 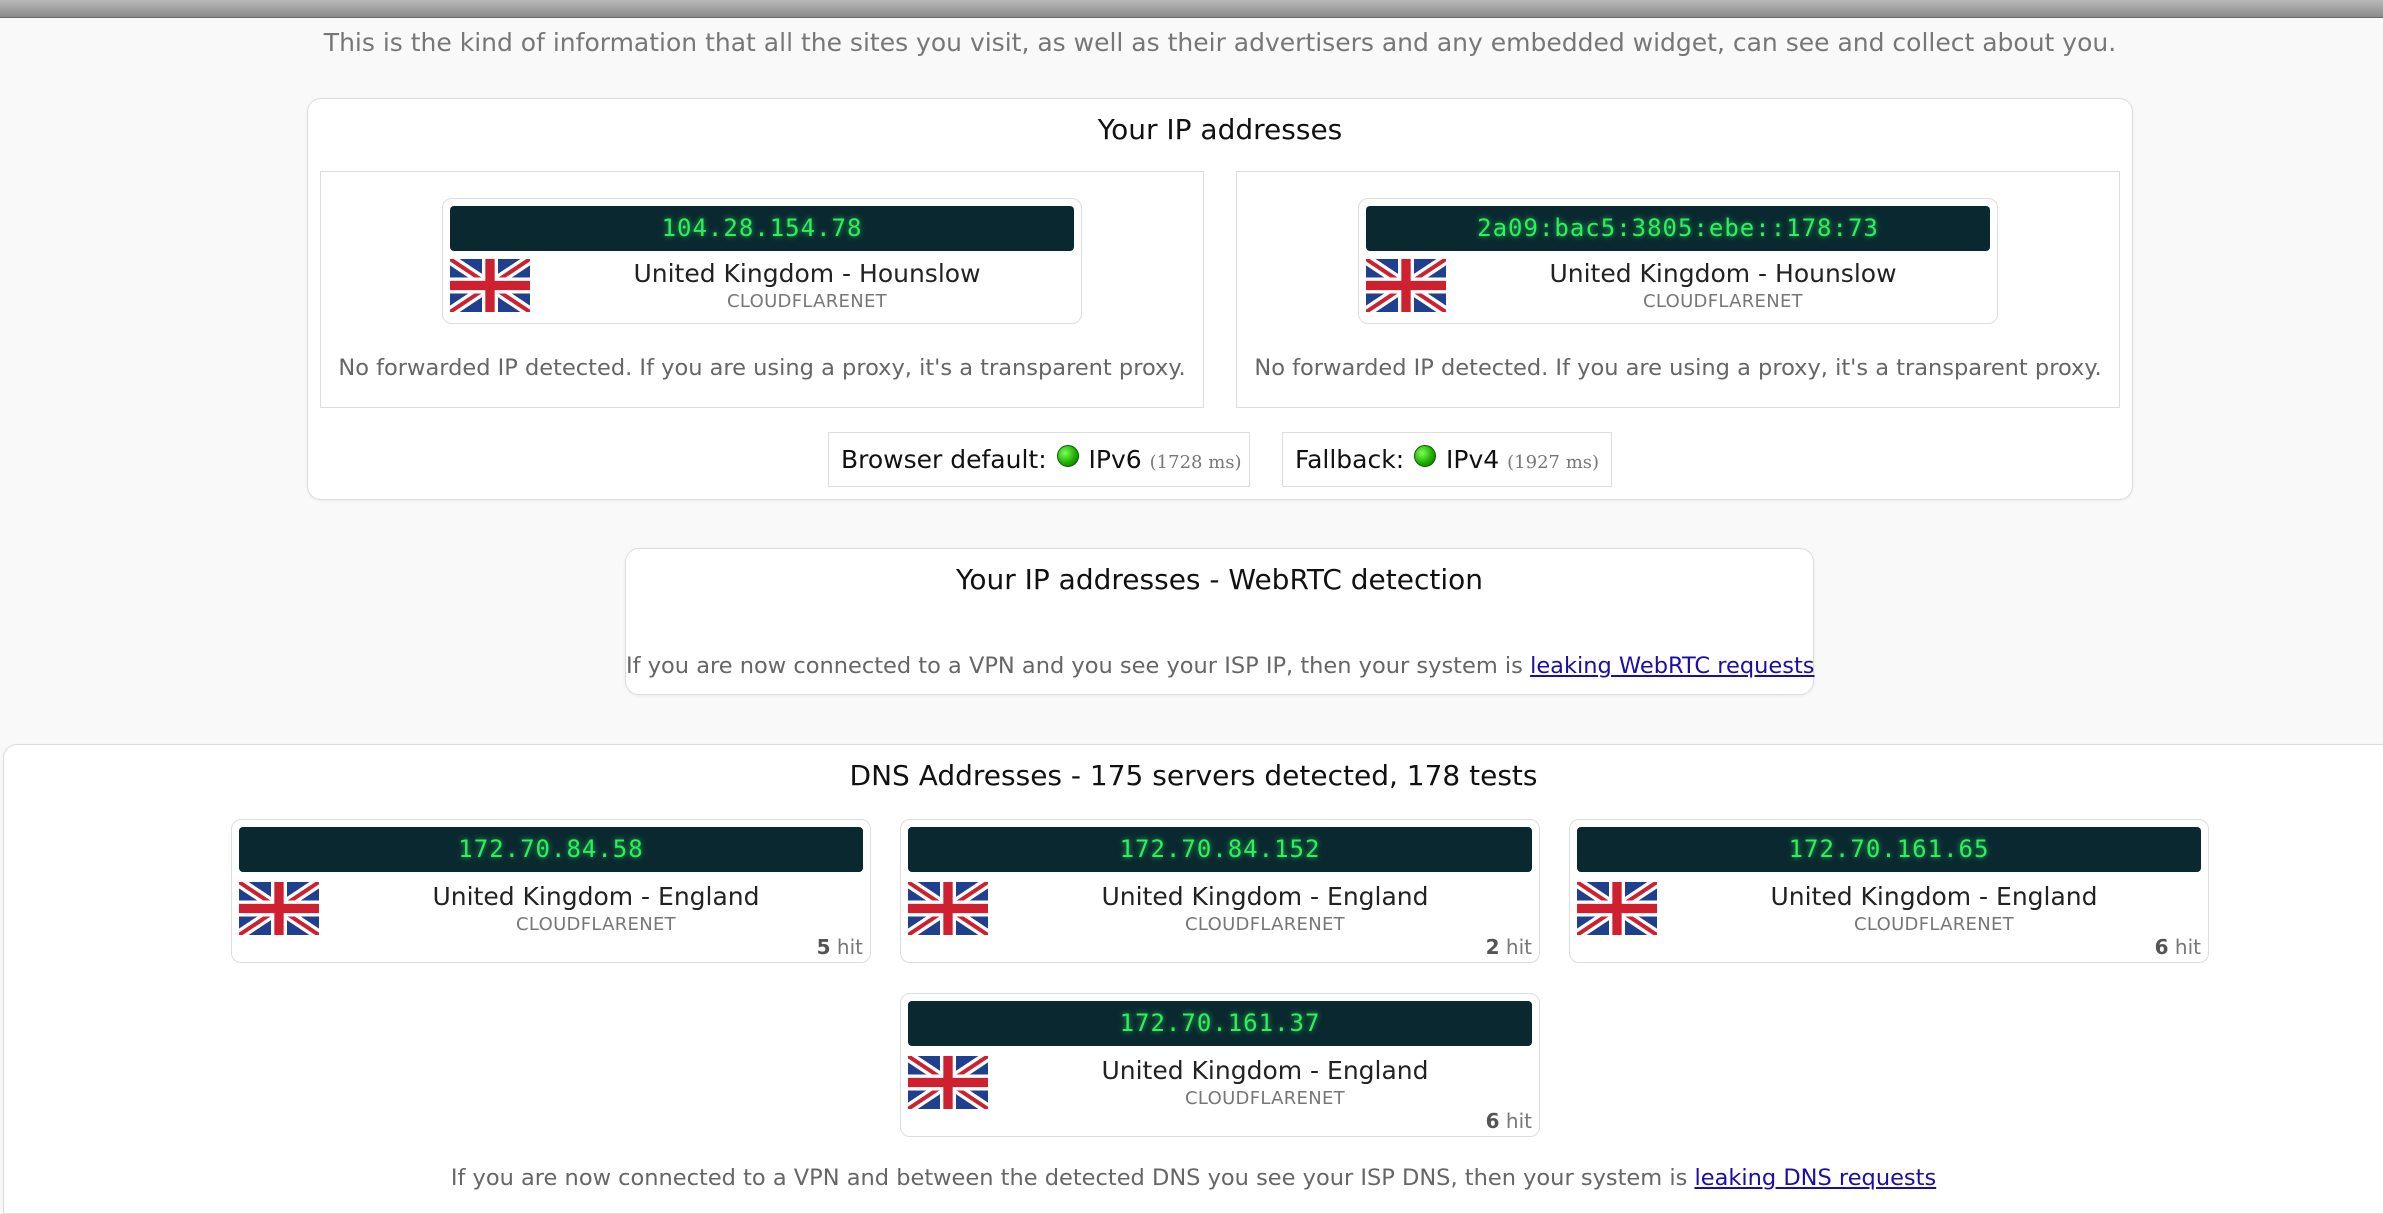 What do you see at coordinates (762, 228) in the screenshot?
I see `ip-address: 104.28.154.78` at bounding box center [762, 228].